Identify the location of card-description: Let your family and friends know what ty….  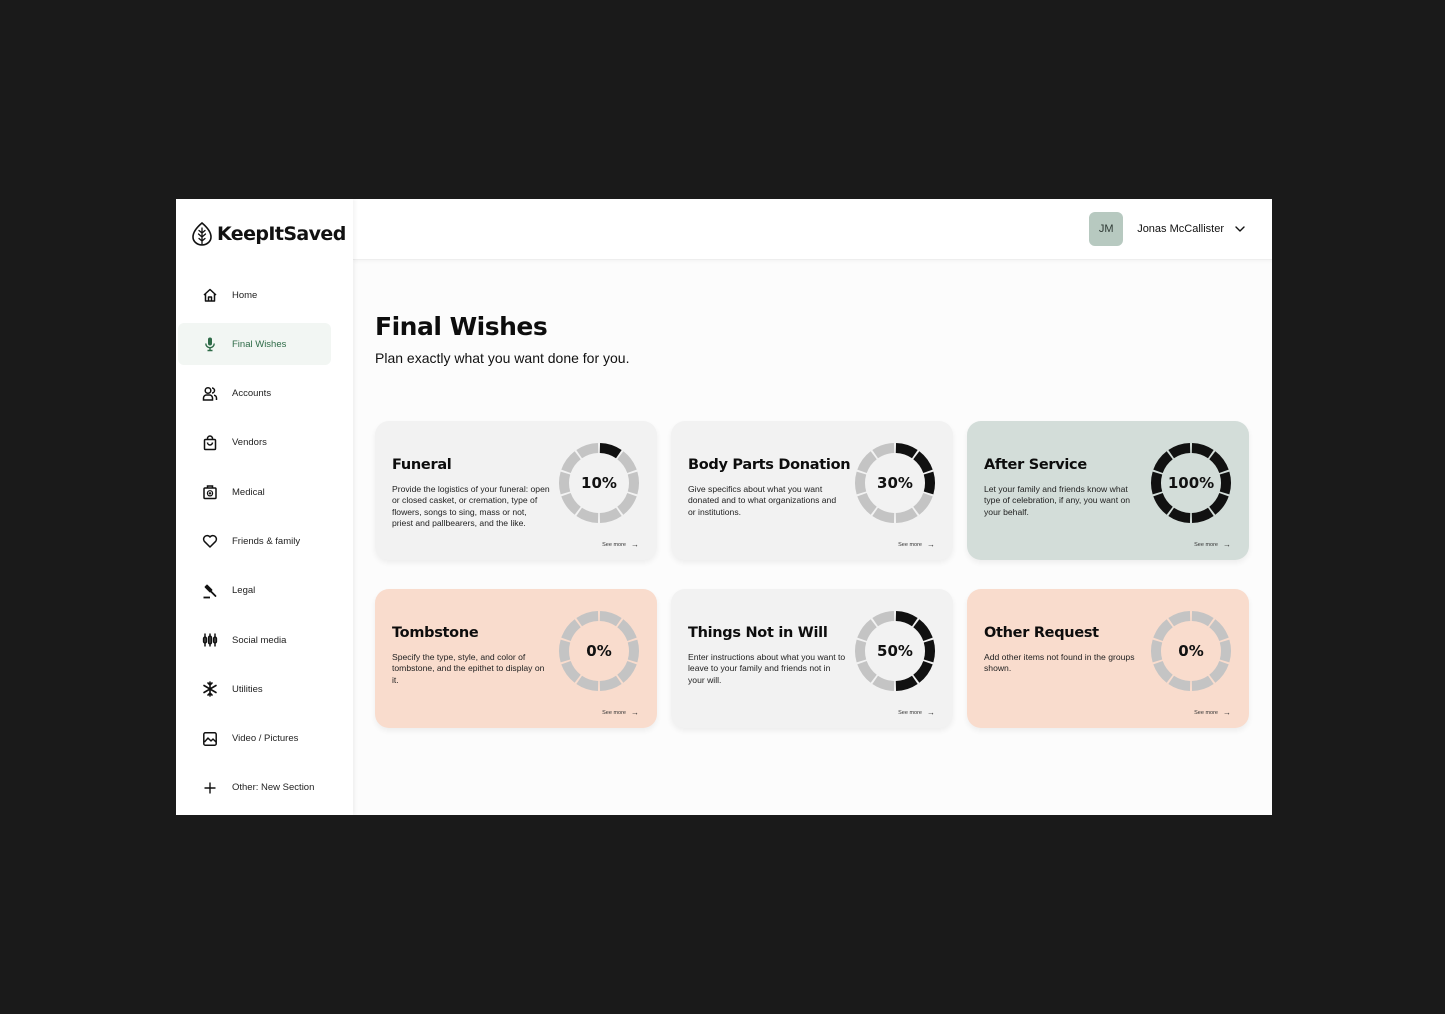
(1057, 500).